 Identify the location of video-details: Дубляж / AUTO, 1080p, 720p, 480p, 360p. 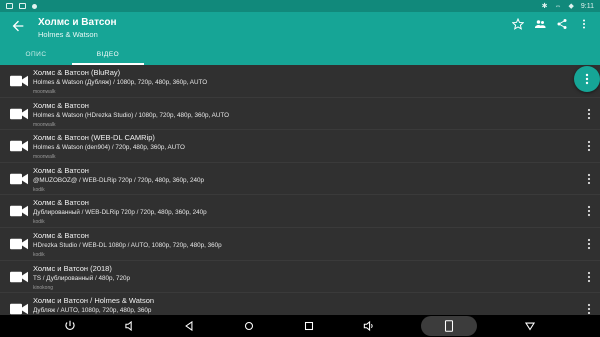
(92, 311).